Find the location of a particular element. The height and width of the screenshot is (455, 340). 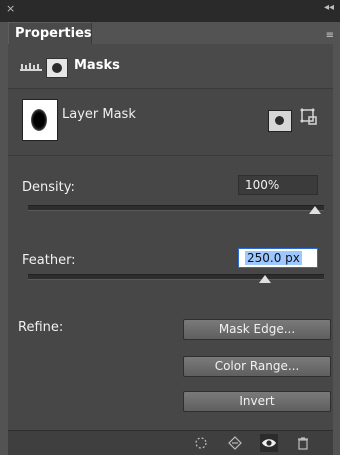

density-label: Density: is located at coordinates (48, 187).